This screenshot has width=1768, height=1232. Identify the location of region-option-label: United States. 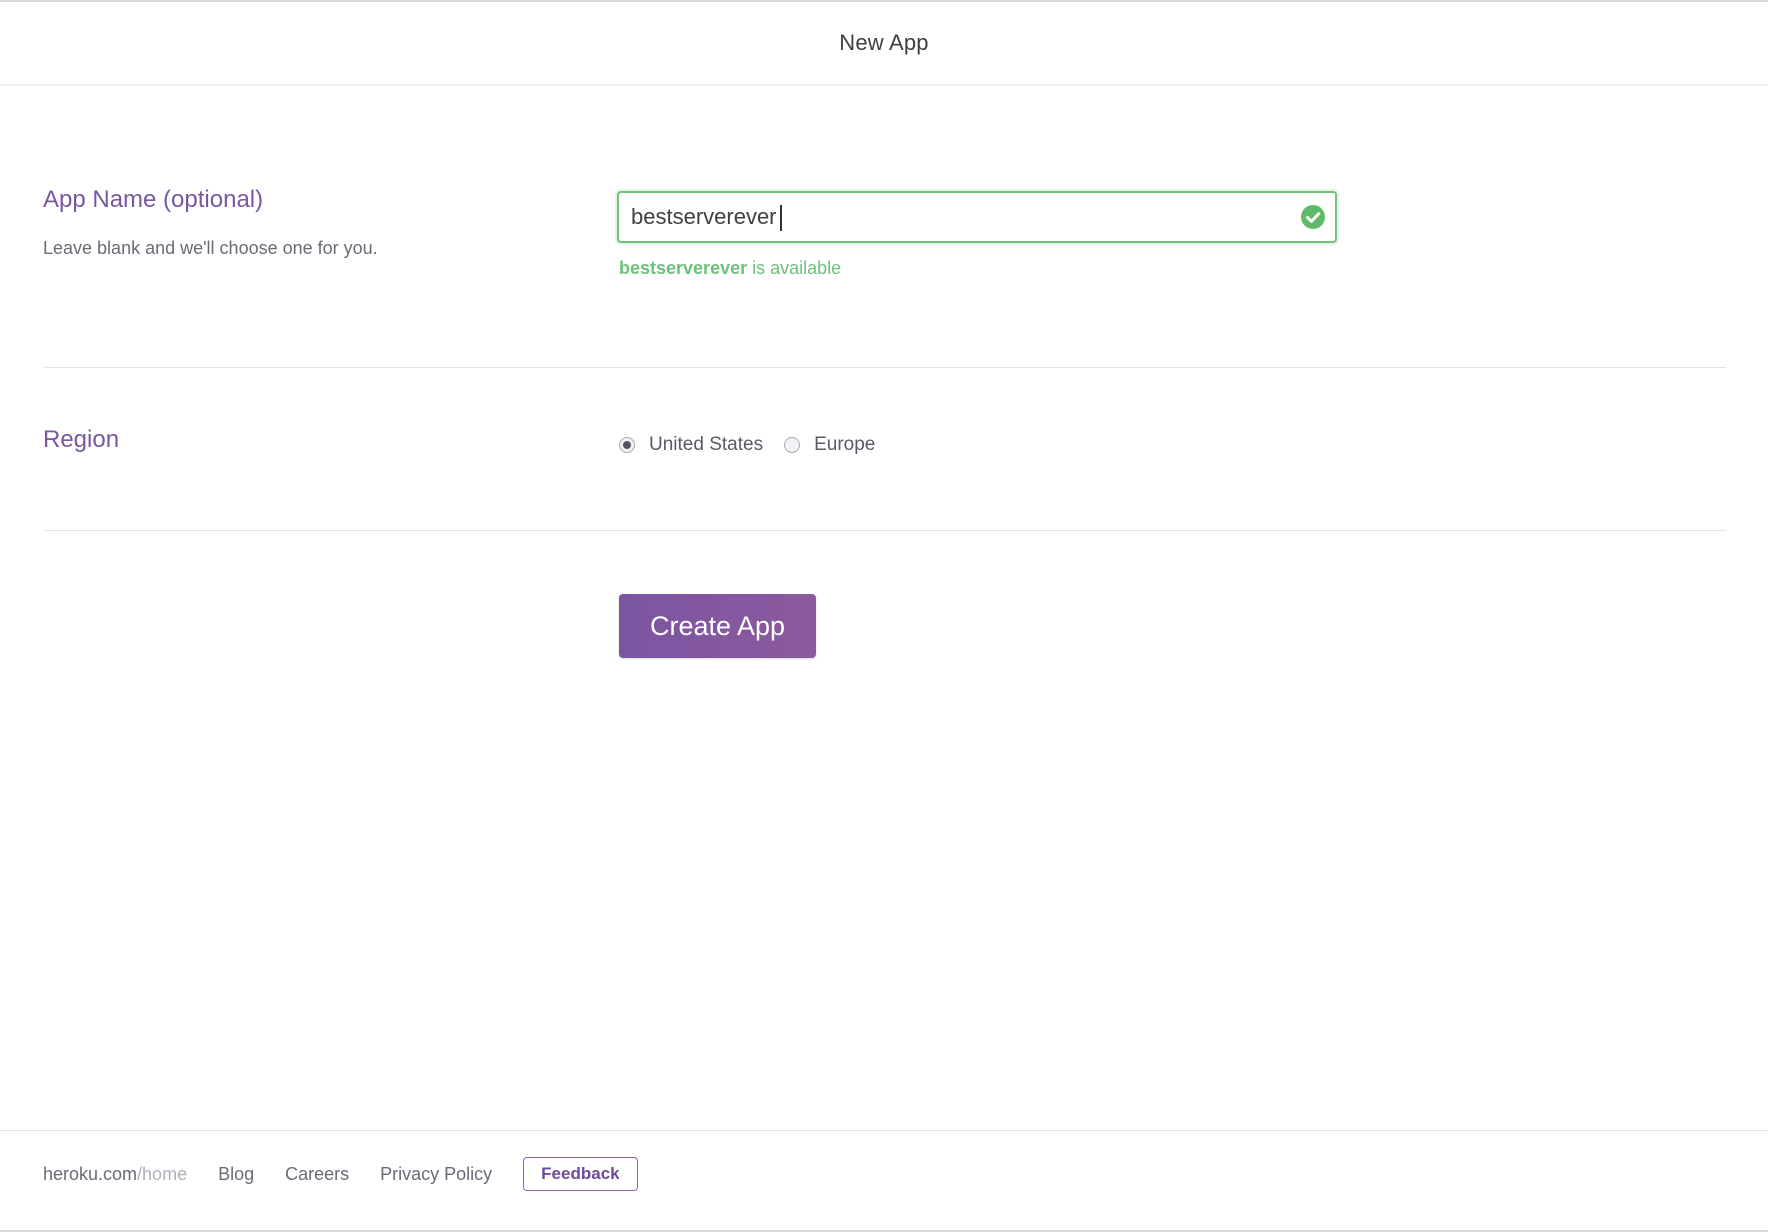
(706, 444).